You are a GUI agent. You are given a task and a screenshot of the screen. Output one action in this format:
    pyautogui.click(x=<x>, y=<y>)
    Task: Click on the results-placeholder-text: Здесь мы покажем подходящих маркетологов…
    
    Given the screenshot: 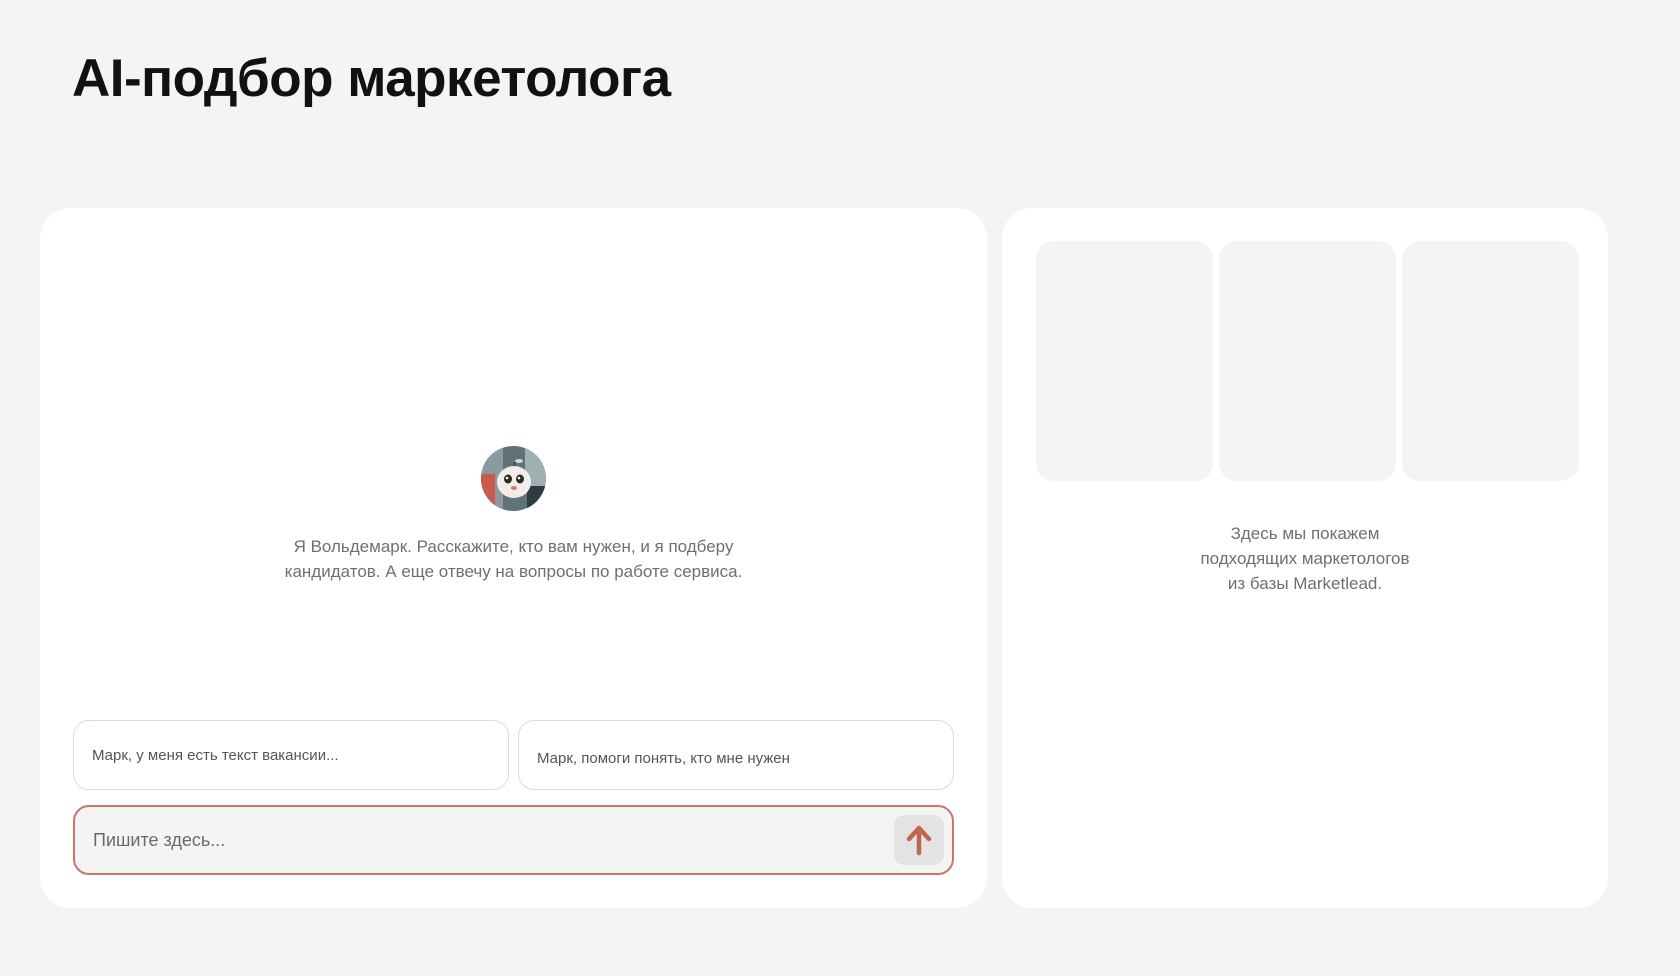 What is the action you would take?
    pyautogui.click(x=1305, y=558)
    